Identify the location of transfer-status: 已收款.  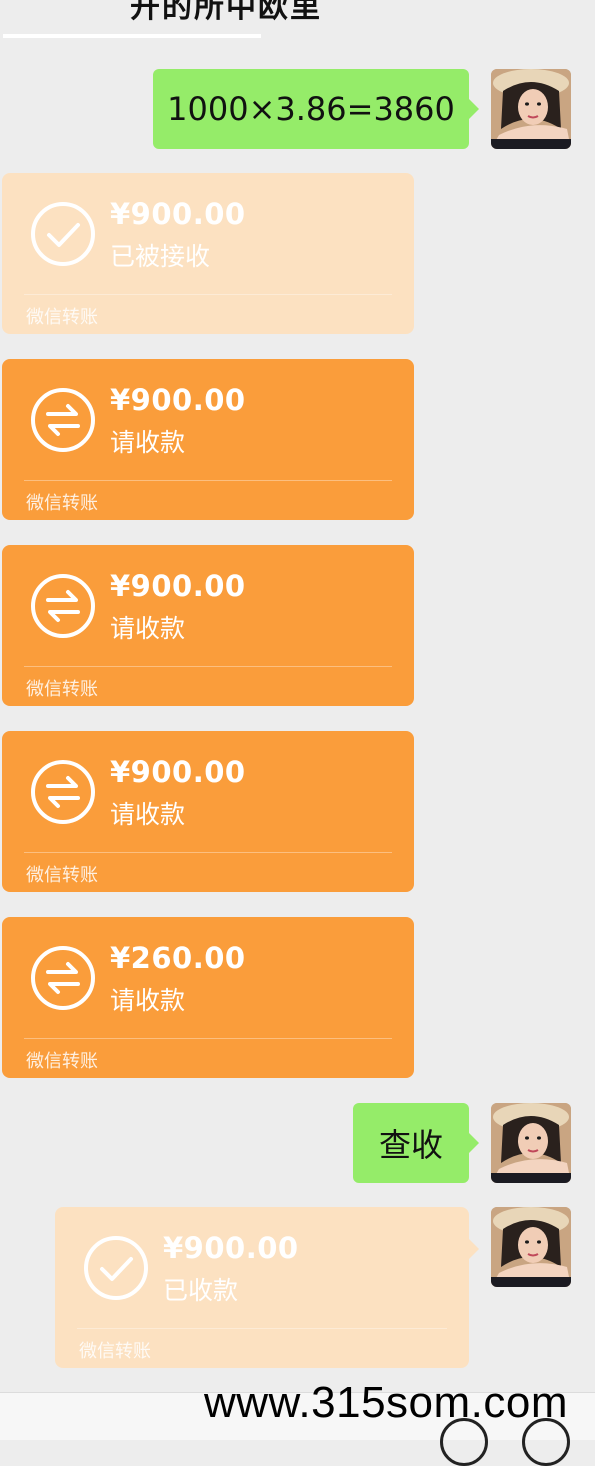
(201, 1290).